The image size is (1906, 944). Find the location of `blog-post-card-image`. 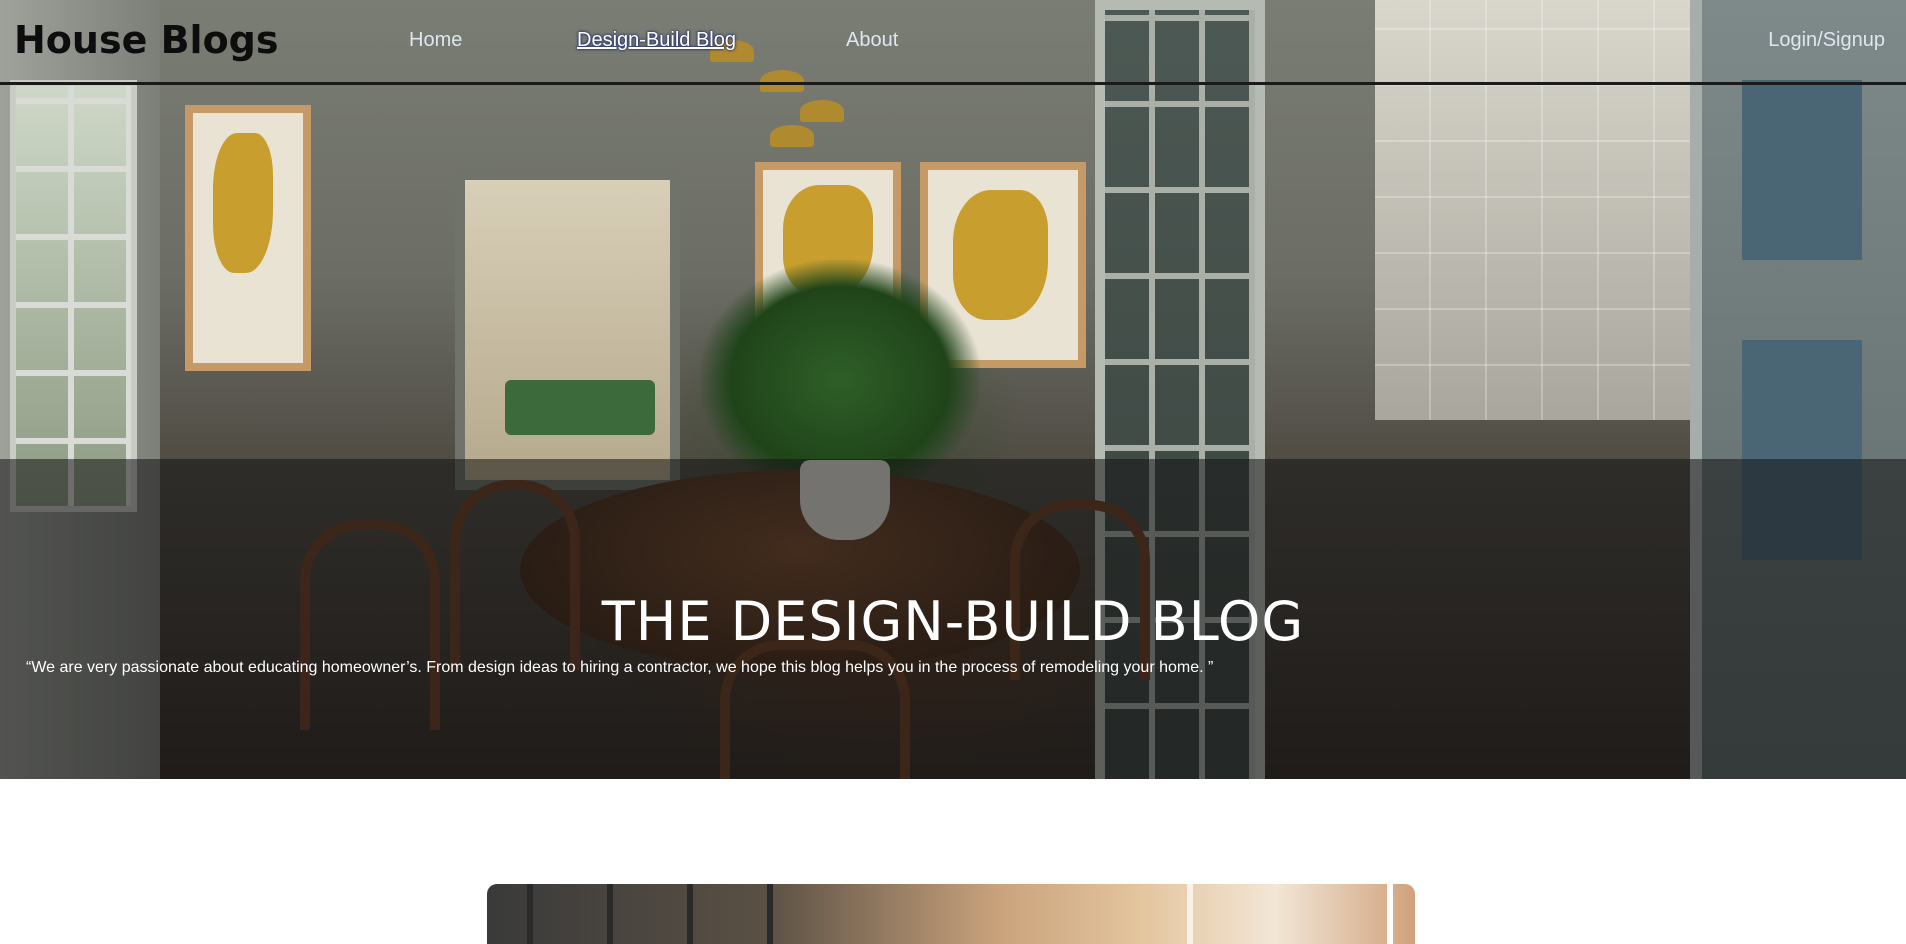

blog-post-card-image is located at coordinates (951, 914).